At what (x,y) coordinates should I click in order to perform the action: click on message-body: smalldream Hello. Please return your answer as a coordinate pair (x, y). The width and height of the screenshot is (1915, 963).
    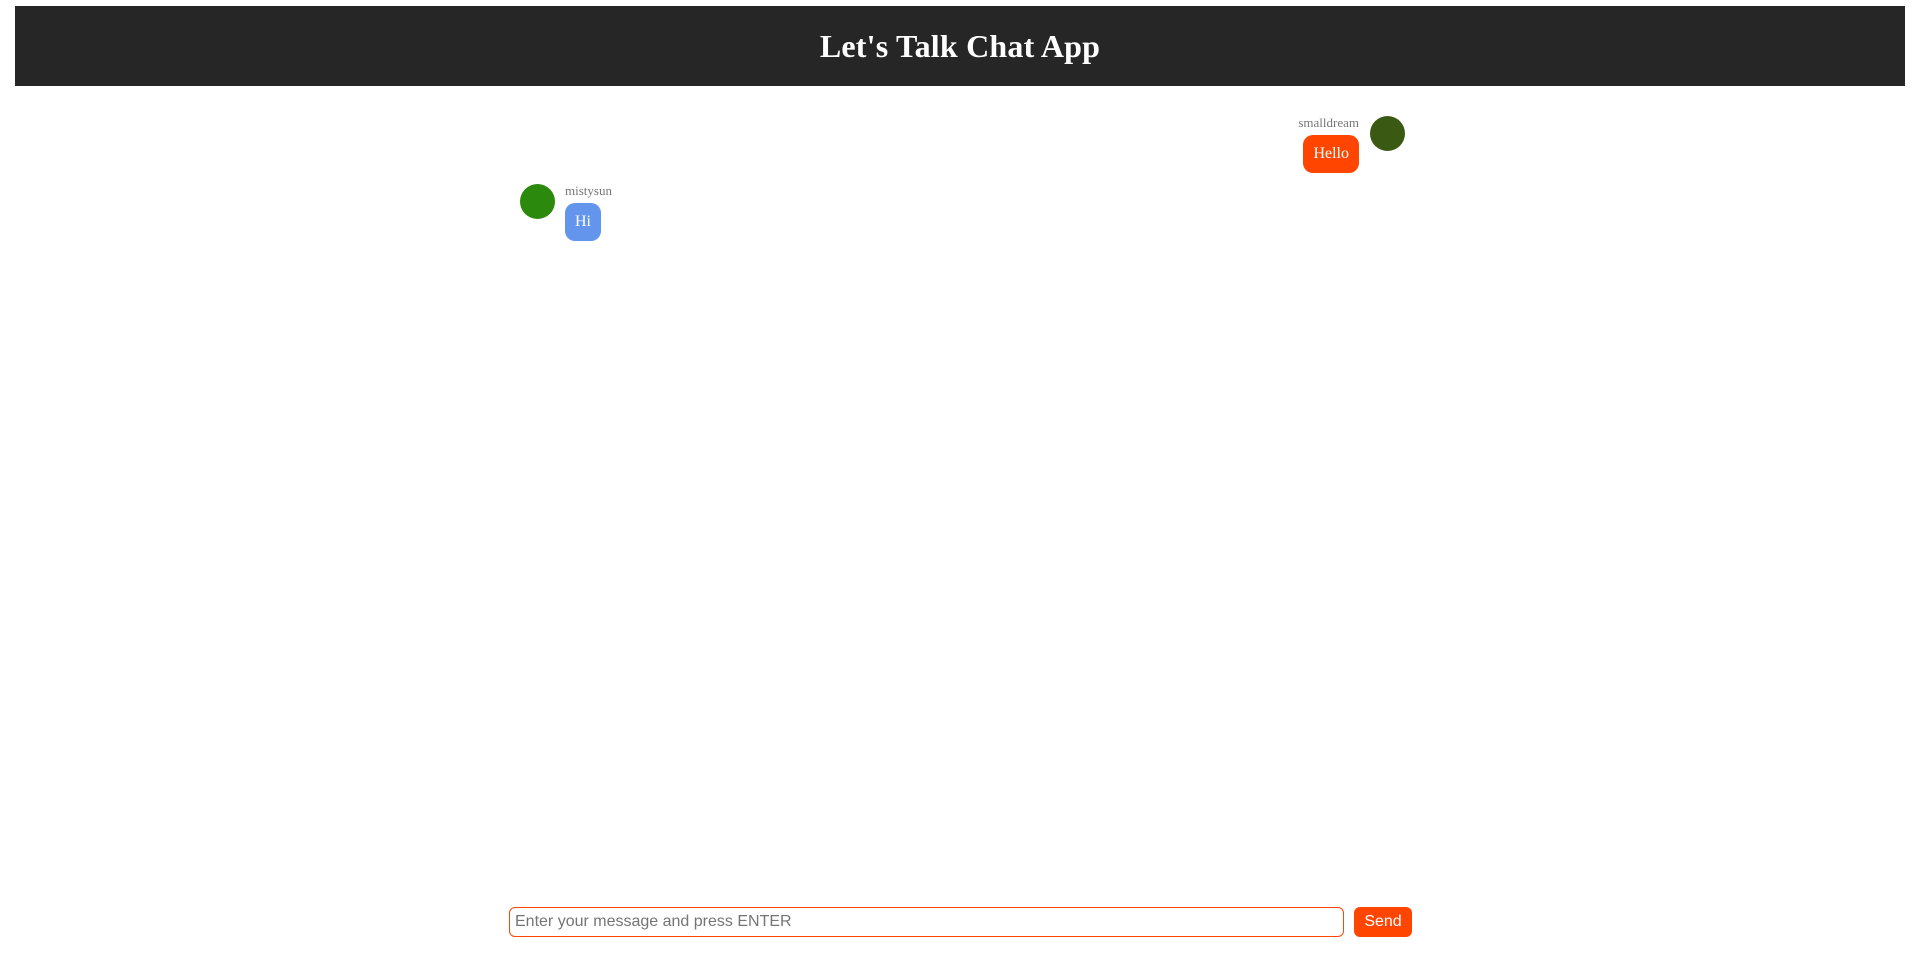
    Looking at the image, I should click on (1328, 144).